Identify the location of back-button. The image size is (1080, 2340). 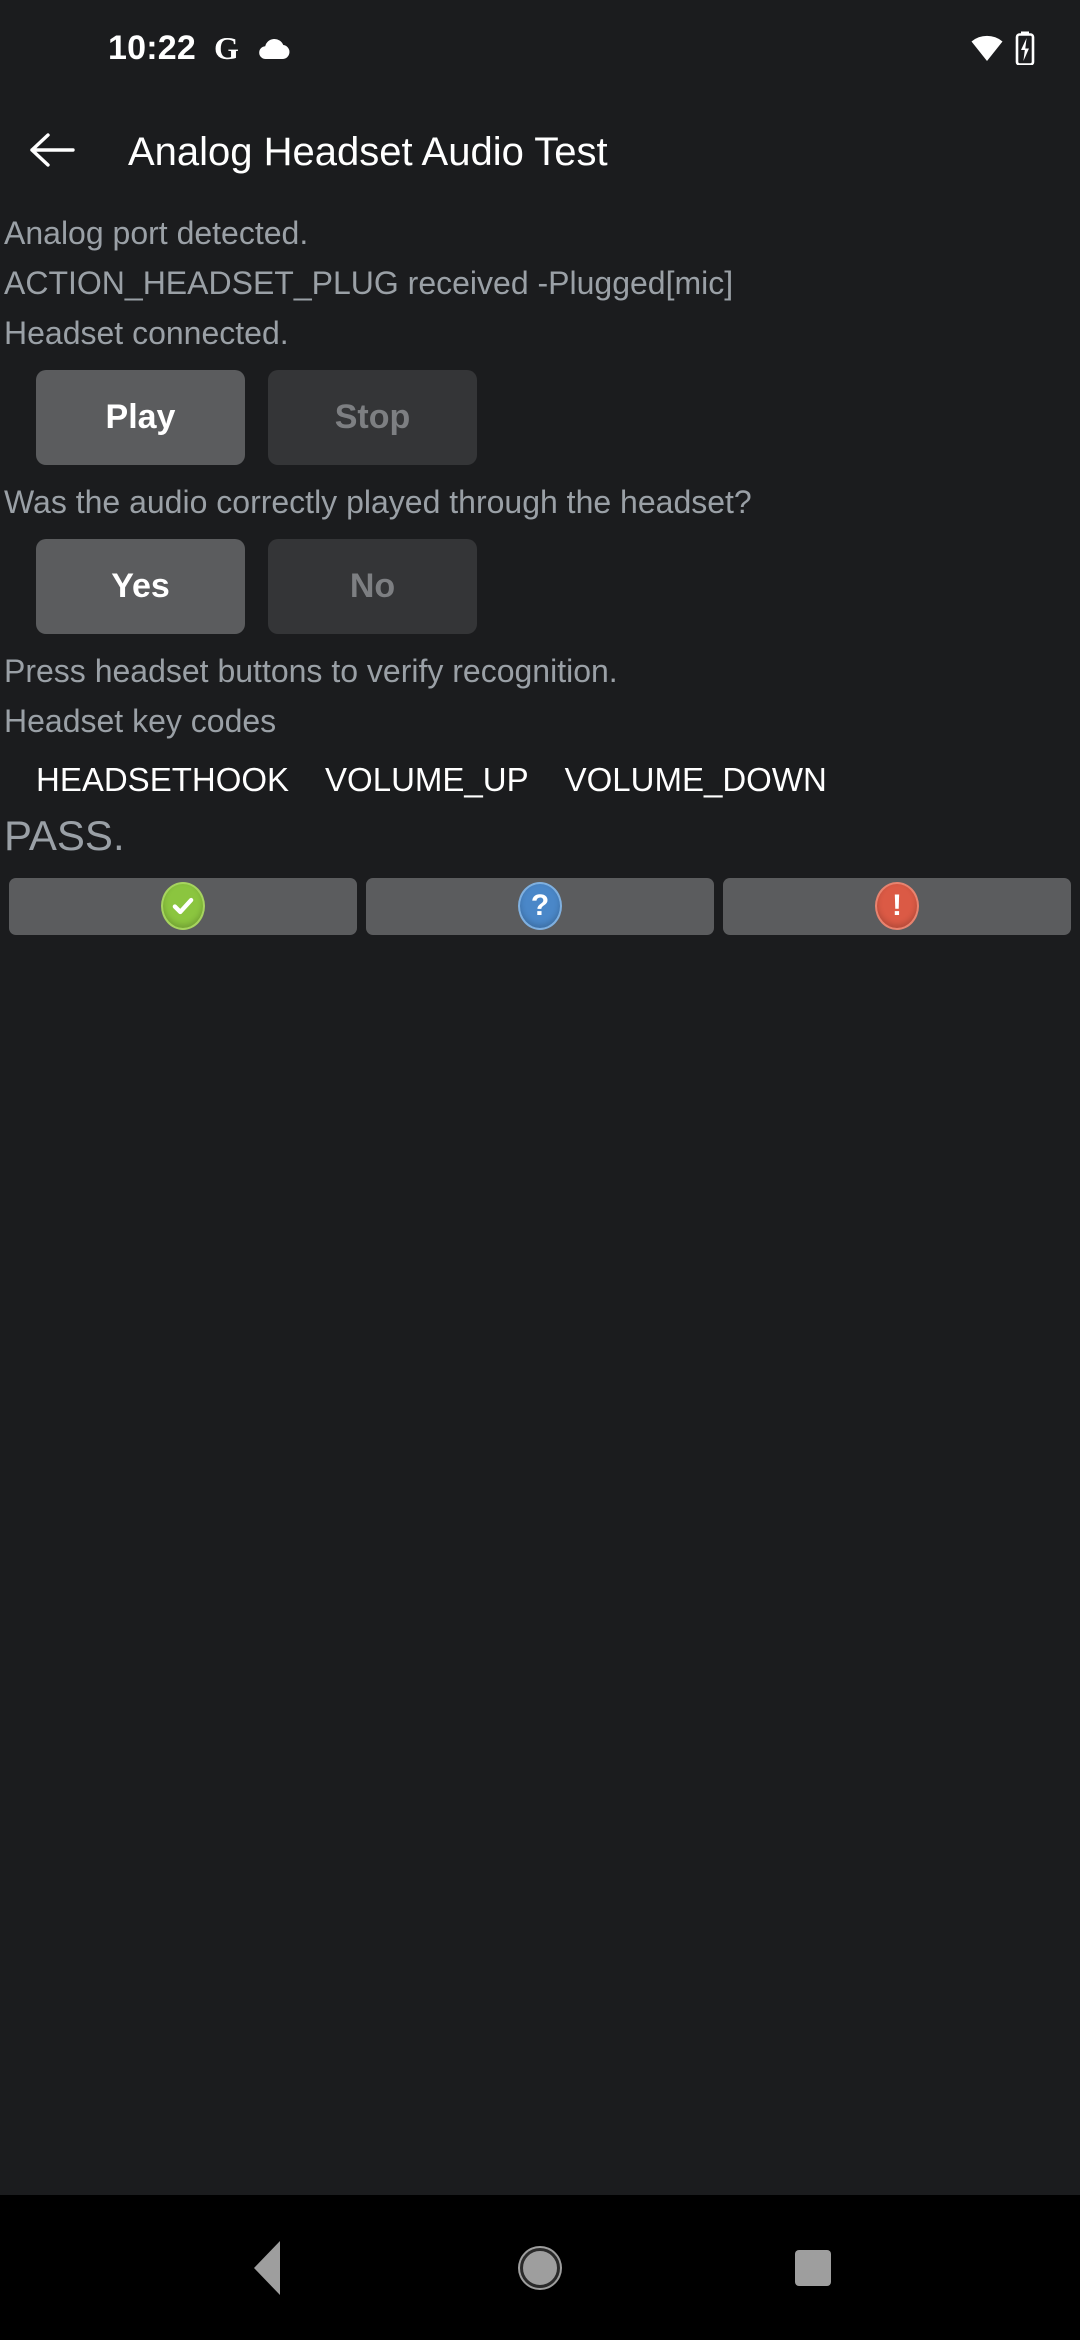
(52, 152).